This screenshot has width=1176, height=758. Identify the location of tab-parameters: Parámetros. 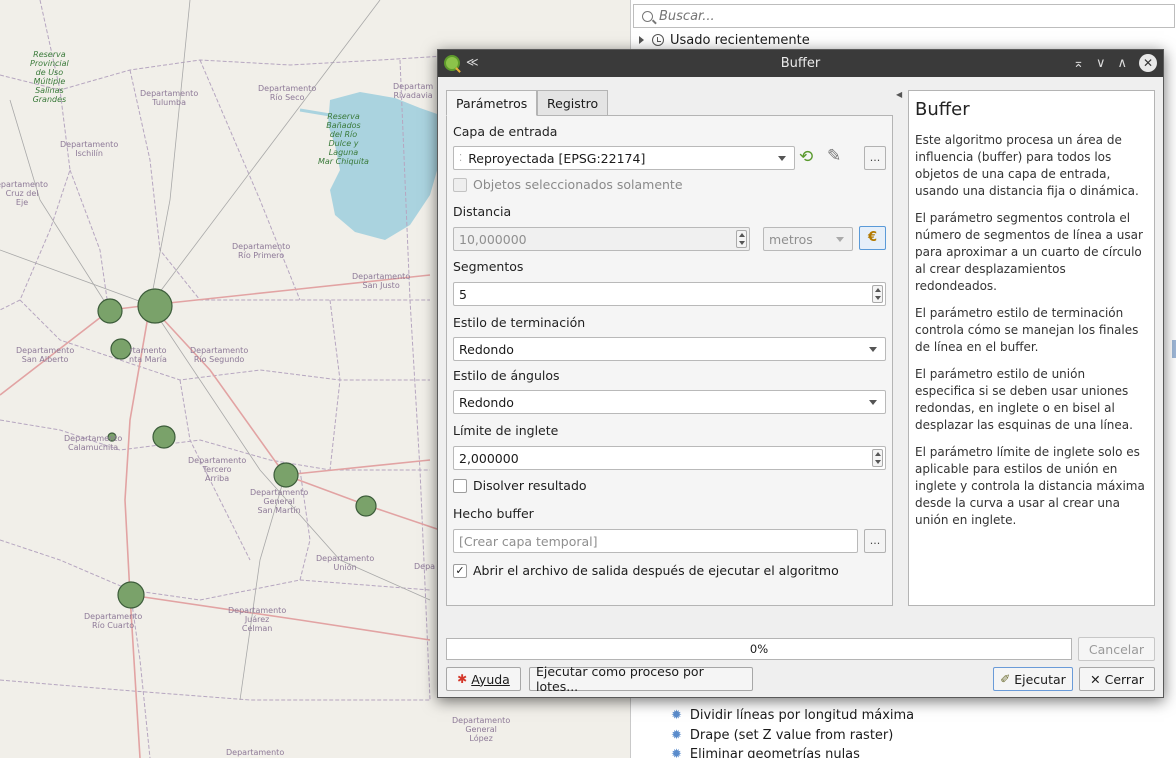
(492, 103).